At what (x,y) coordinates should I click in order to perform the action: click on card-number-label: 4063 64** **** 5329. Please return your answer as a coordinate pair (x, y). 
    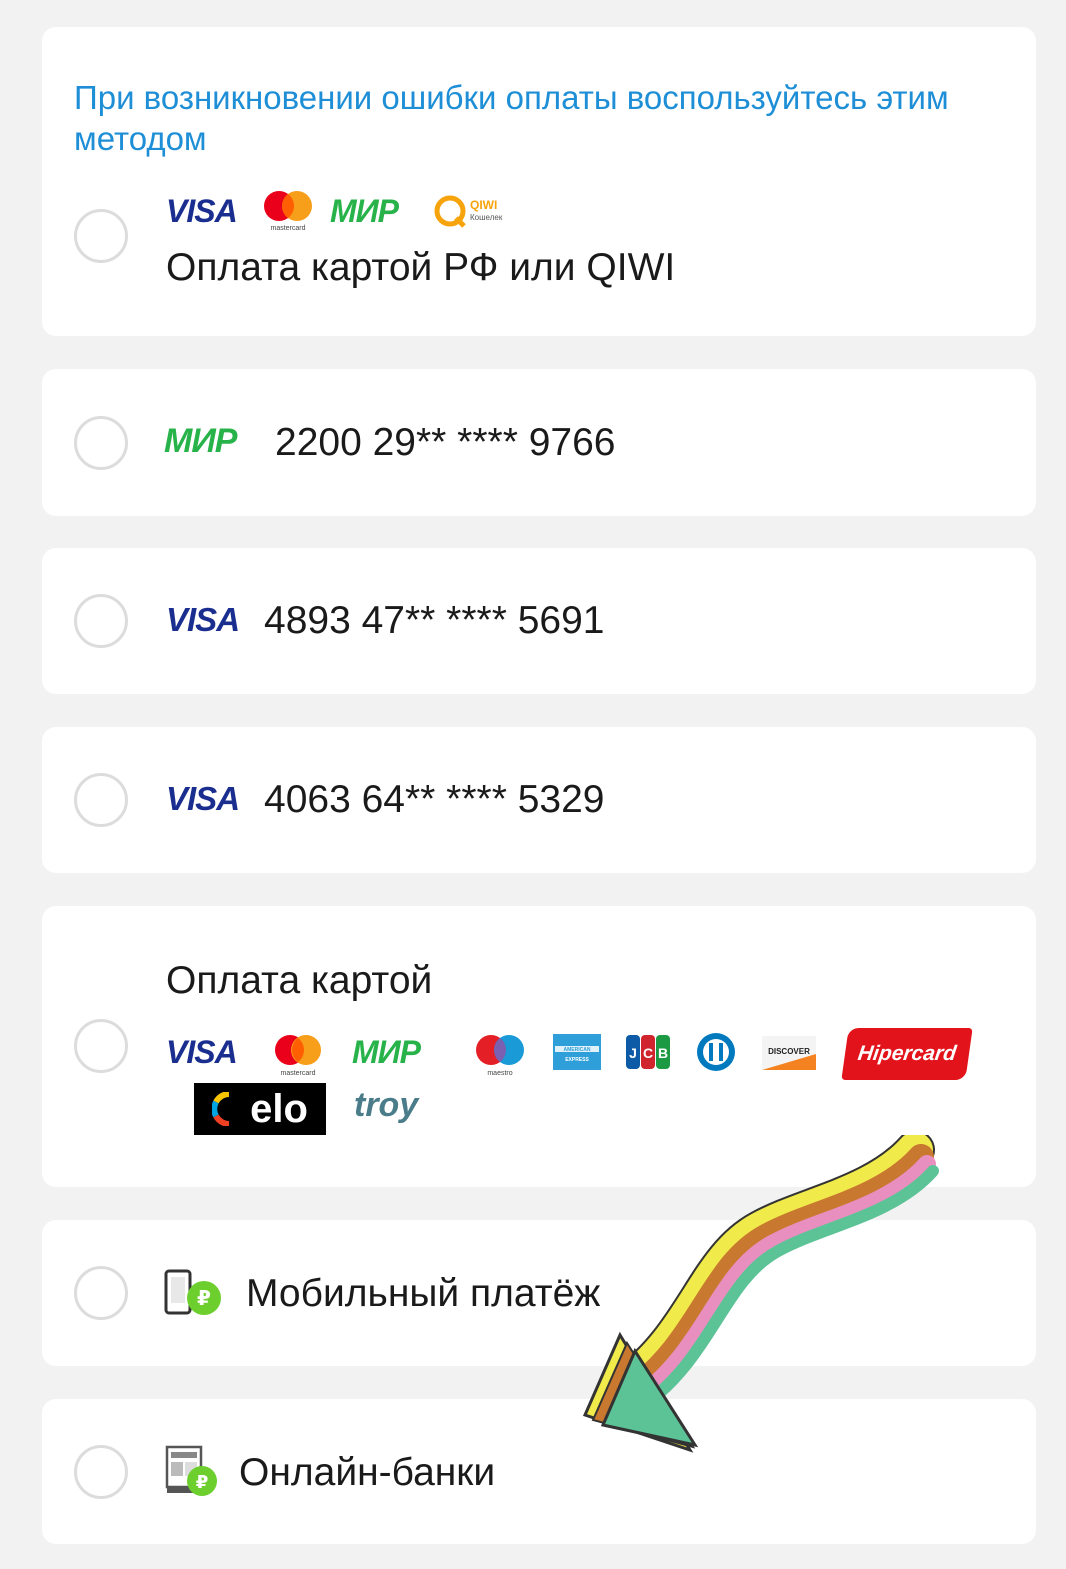
    Looking at the image, I should click on (434, 799).